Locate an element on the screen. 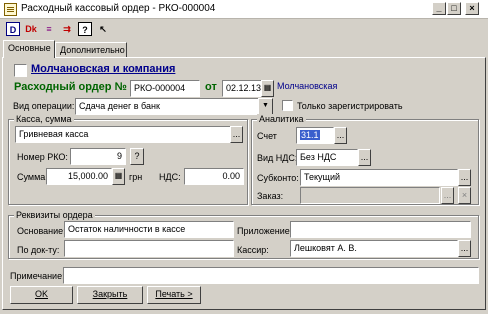  by-doc-label: По док-ту: is located at coordinates (38, 250).